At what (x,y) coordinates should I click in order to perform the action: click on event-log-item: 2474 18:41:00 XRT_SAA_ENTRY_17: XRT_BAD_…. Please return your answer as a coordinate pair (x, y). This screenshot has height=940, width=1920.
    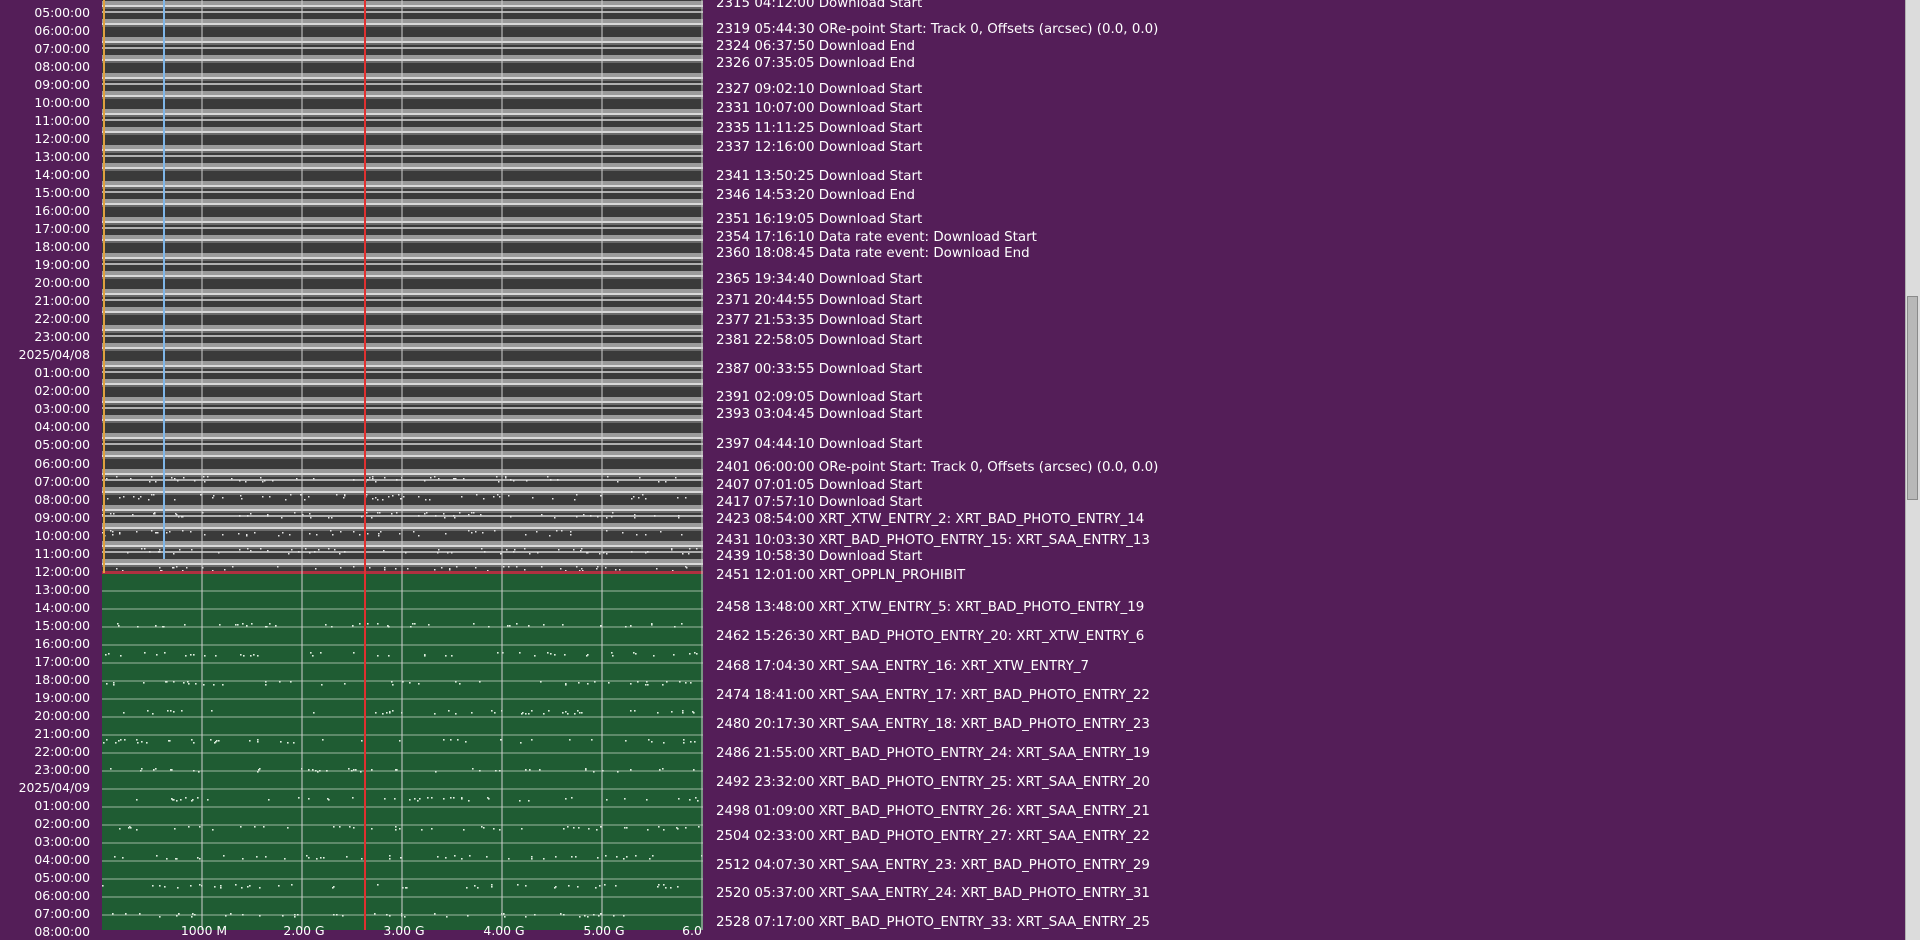
    Looking at the image, I should click on (933, 695).